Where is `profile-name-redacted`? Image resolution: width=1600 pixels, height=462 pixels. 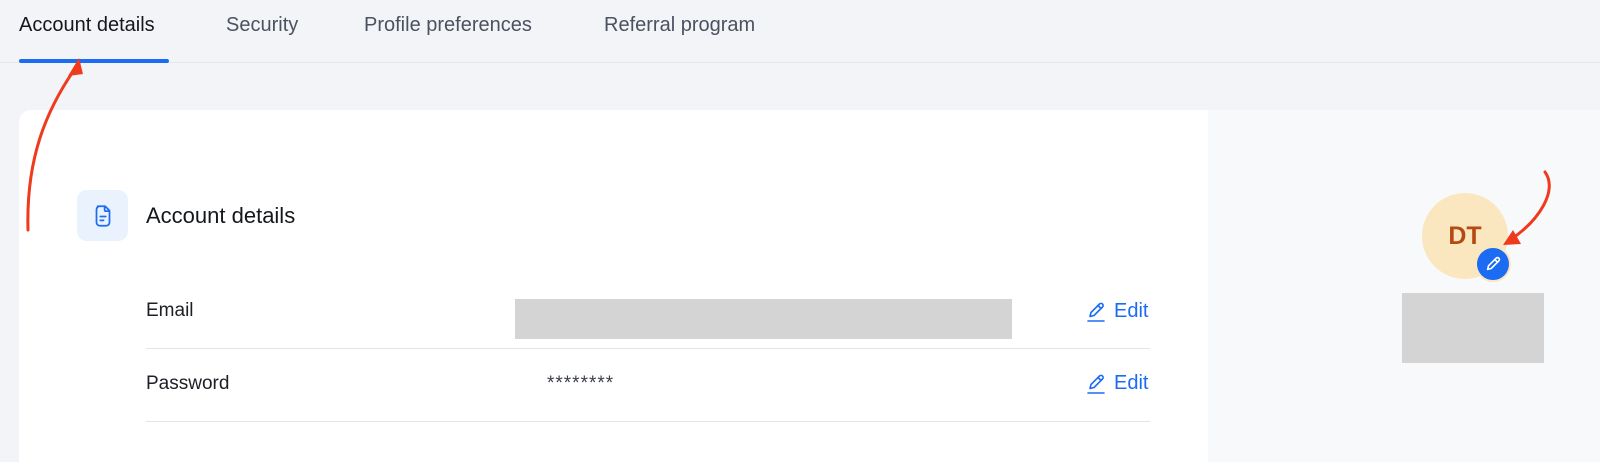
profile-name-redacted is located at coordinates (1473, 328).